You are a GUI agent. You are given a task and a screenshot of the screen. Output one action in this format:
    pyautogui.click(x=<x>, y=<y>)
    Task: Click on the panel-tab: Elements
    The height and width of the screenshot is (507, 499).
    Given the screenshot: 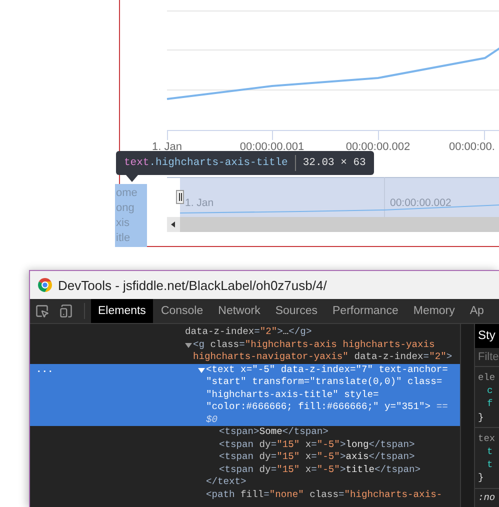 What is the action you would take?
    pyautogui.click(x=122, y=311)
    